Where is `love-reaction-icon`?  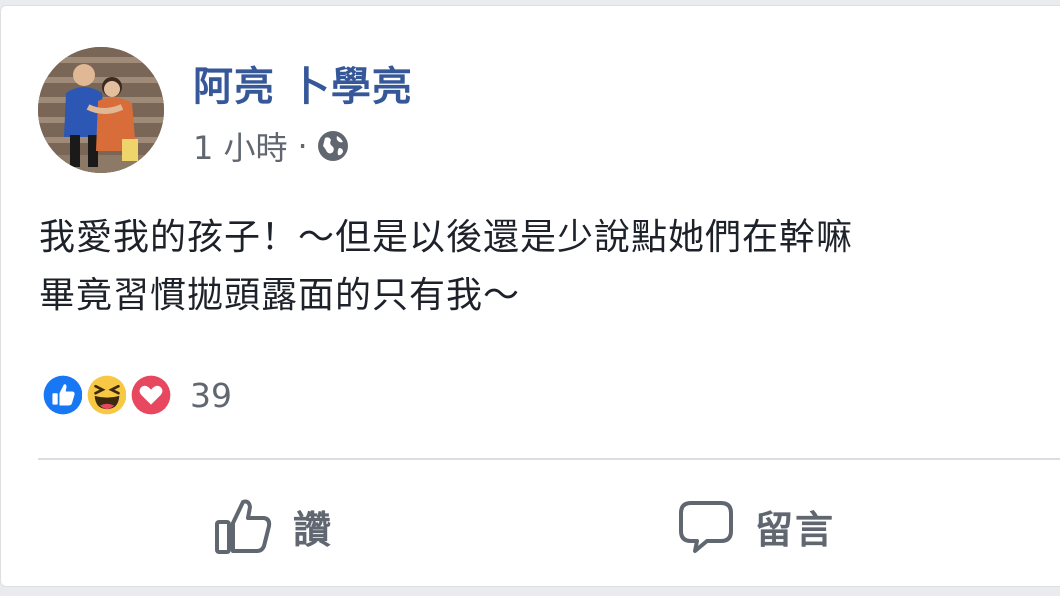
love-reaction-icon is located at coordinates (151, 395).